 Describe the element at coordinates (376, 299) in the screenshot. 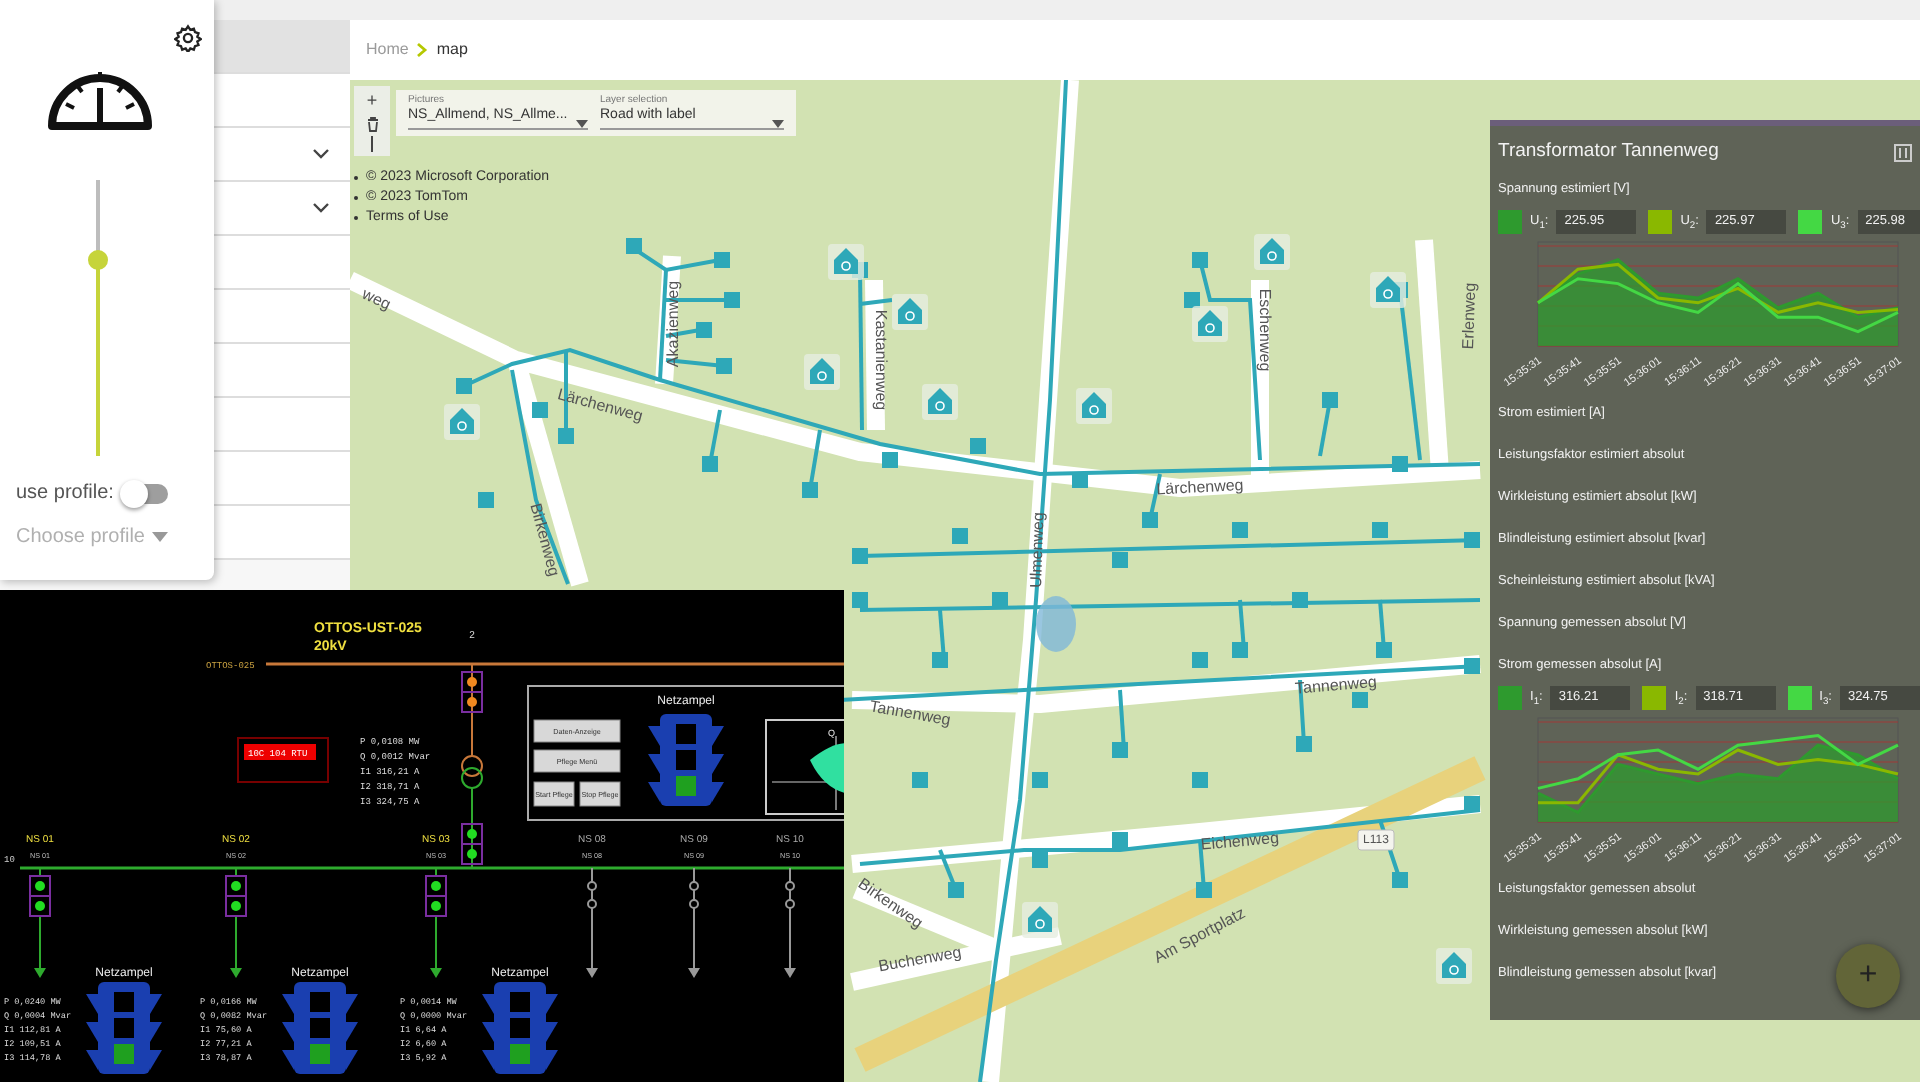

I see `street-label: weg` at that location.